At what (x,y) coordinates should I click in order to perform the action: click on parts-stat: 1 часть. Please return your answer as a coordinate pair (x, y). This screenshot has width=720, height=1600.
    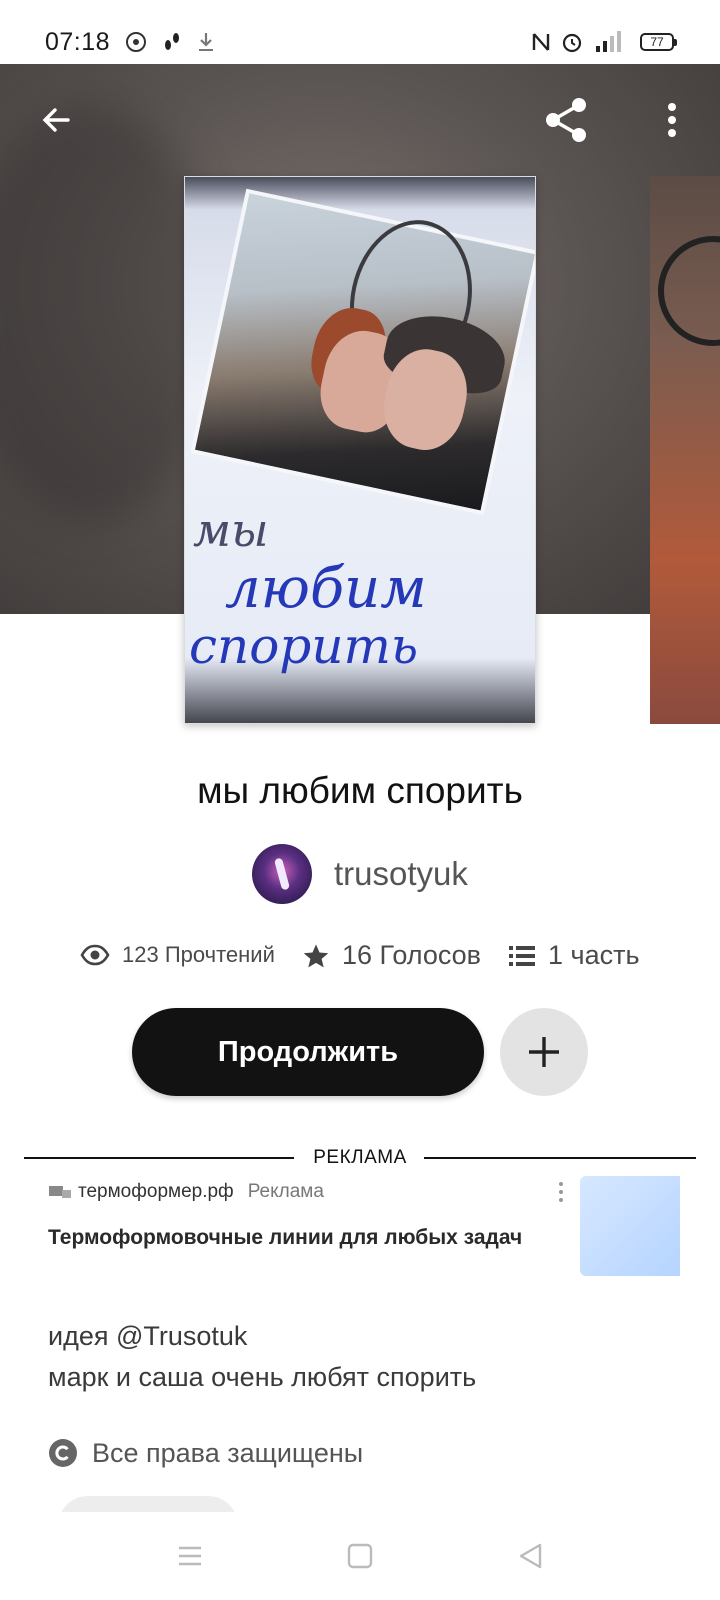
    Looking at the image, I should click on (574, 955).